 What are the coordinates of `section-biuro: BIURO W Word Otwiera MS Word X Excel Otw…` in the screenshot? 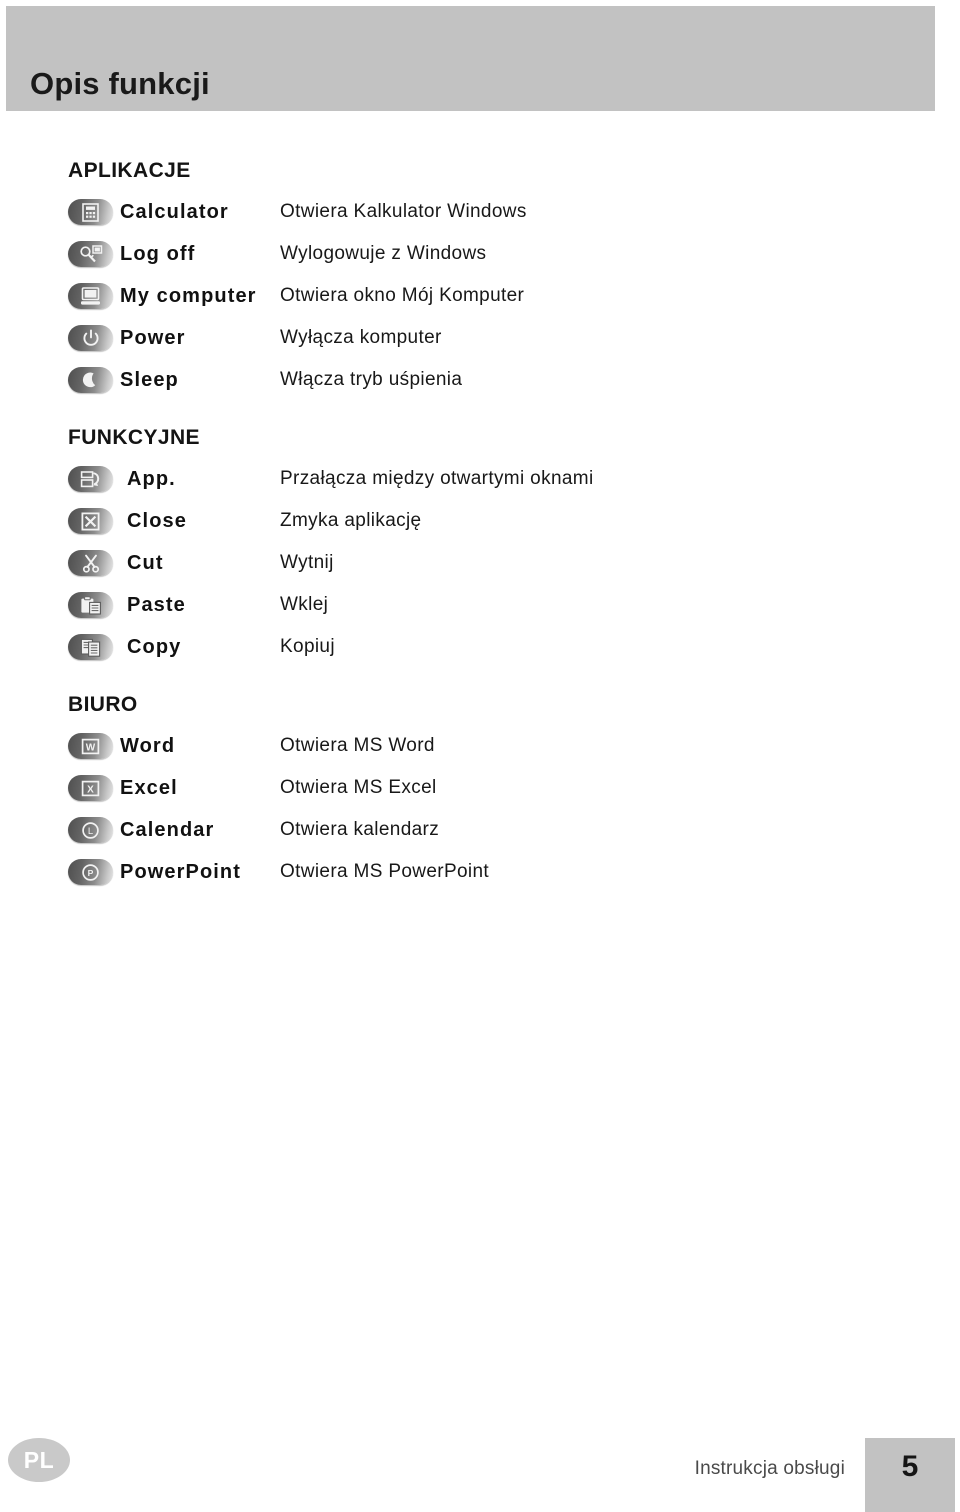 It's located at (480, 793).